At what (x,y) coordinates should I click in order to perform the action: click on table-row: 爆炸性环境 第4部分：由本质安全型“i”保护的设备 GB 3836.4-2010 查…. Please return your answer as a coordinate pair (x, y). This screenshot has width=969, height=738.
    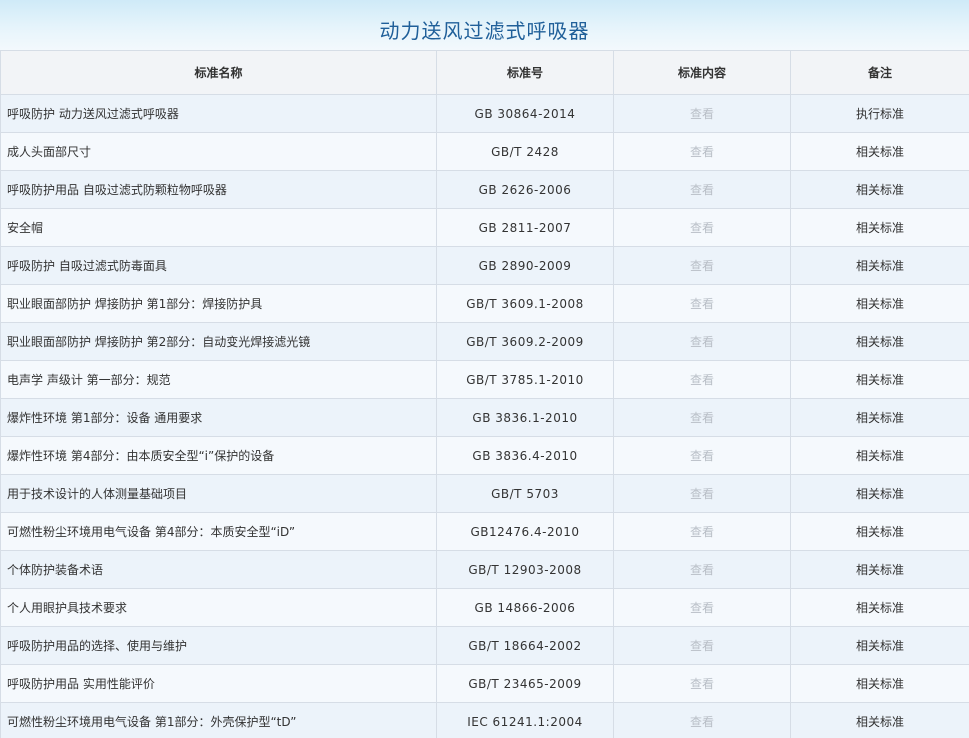
    Looking at the image, I should click on (484, 455).